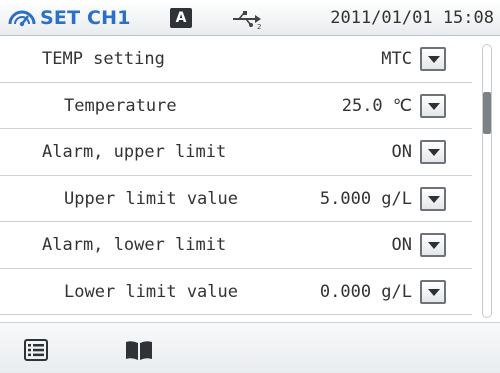 This screenshot has width=500, height=373. Describe the element at coordinates (365, 291) in the screenshot. I see `setting-value: 0.000 g/L` at that location.